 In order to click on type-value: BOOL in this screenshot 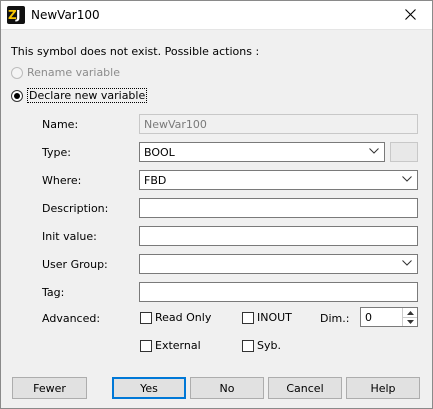, I will do `click(159, 152)`.